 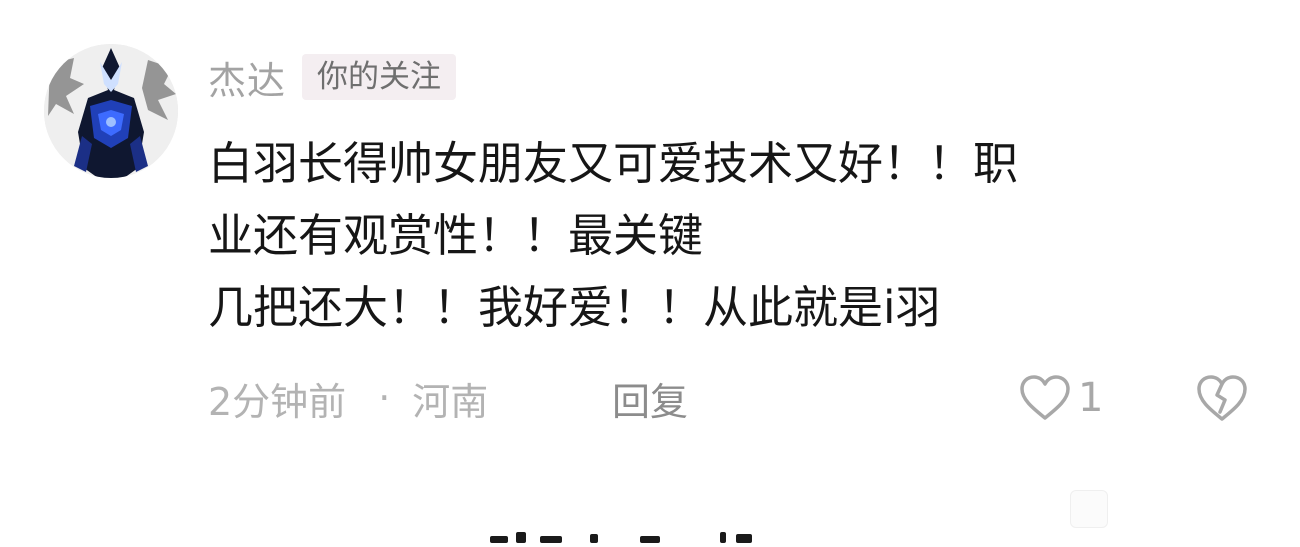 What do you see at coordinates (277, 401) in the screenshot?
I see `comment-time: 2分钟前` at bounding box center [277, 401].